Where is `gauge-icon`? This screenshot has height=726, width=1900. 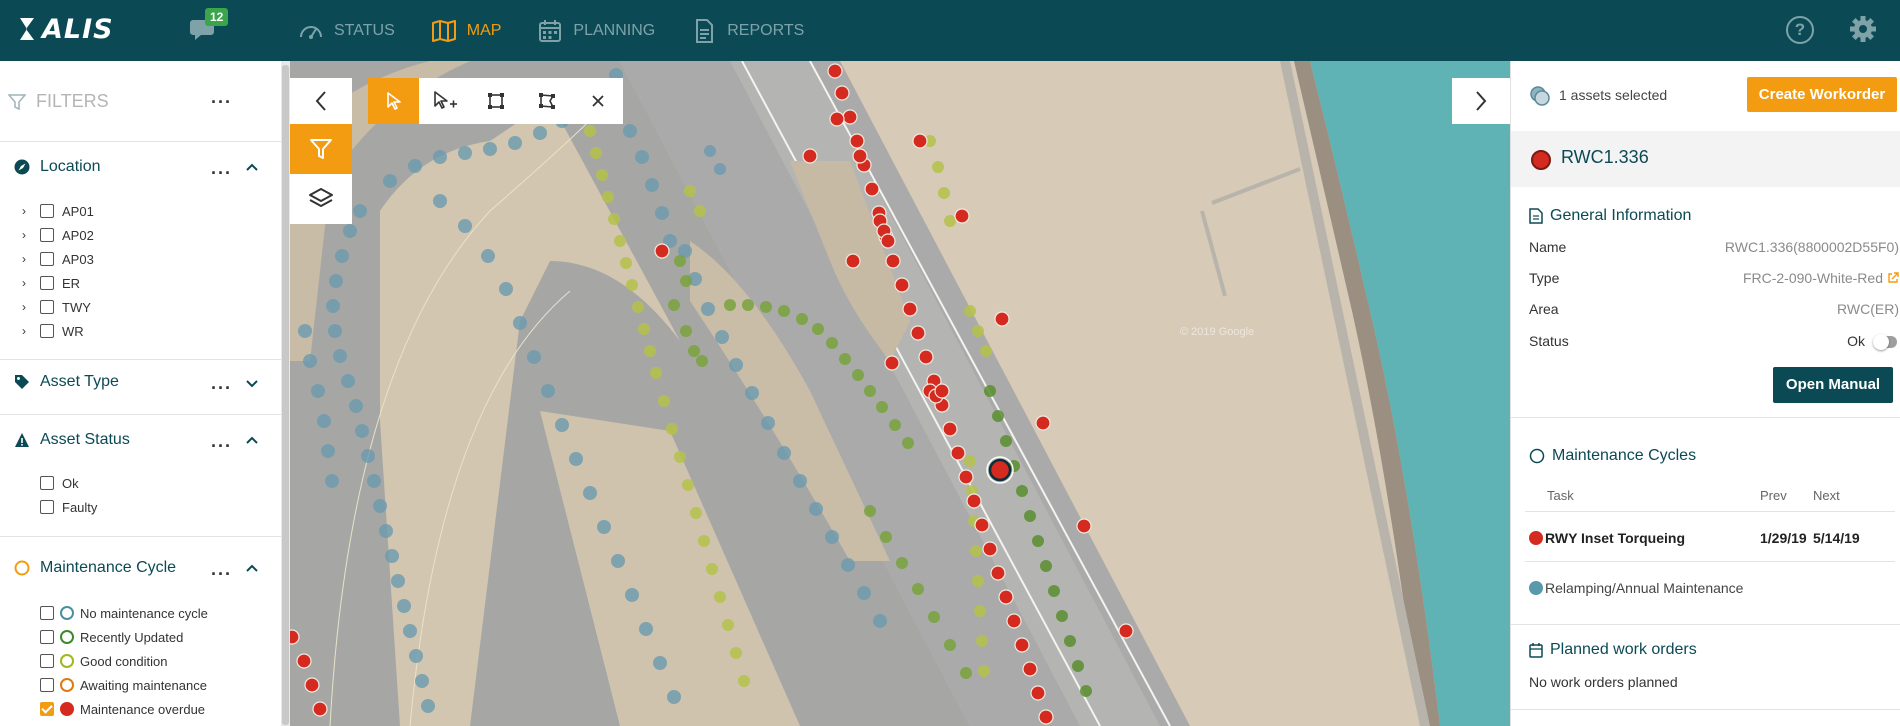
gauge-icon is located at coordinates (311, 32).